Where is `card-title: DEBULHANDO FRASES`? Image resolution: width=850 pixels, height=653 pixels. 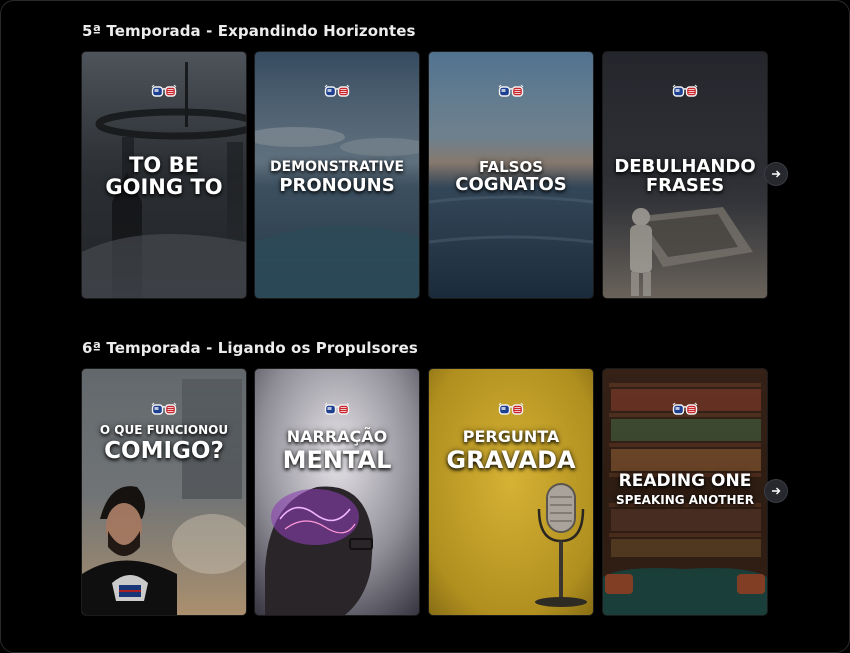 card-title: DEBULHANDO FRASES is located at coordinates (685, 176).